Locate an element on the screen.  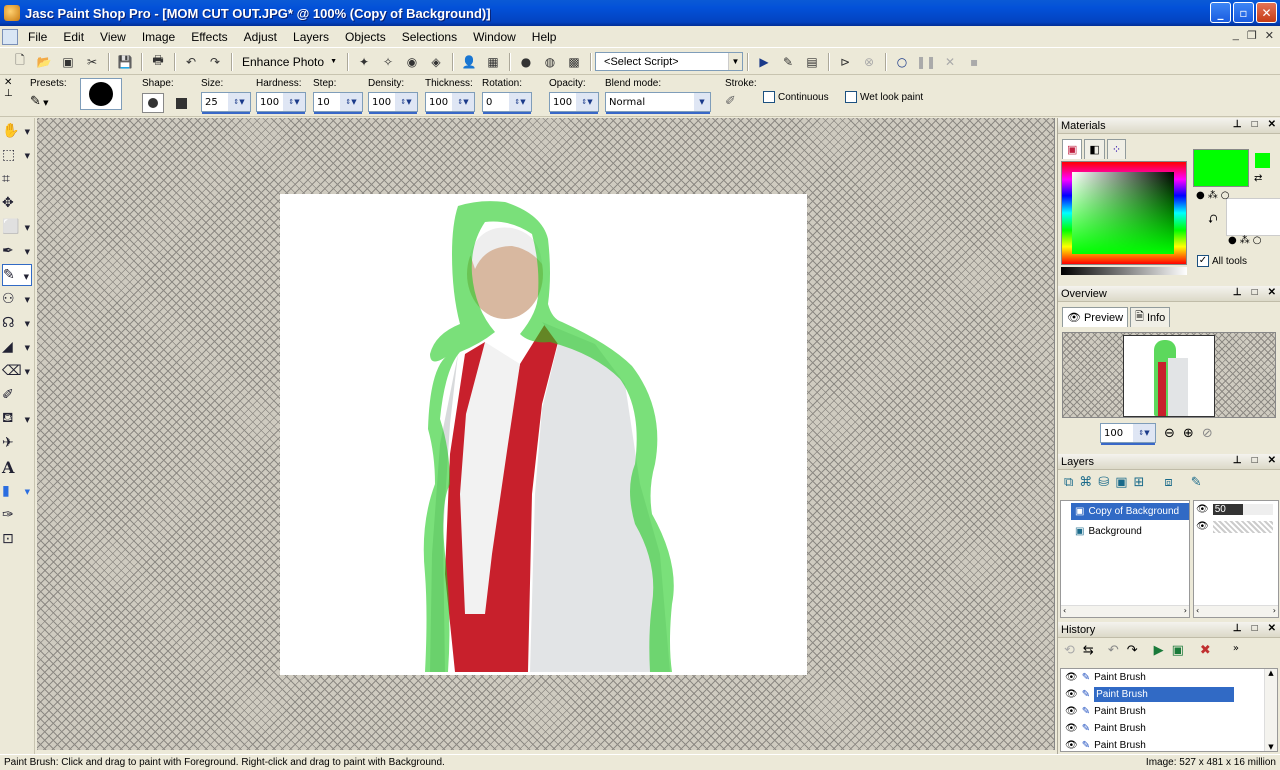
more-options-icon: » is located at coordinates (1236, 650).